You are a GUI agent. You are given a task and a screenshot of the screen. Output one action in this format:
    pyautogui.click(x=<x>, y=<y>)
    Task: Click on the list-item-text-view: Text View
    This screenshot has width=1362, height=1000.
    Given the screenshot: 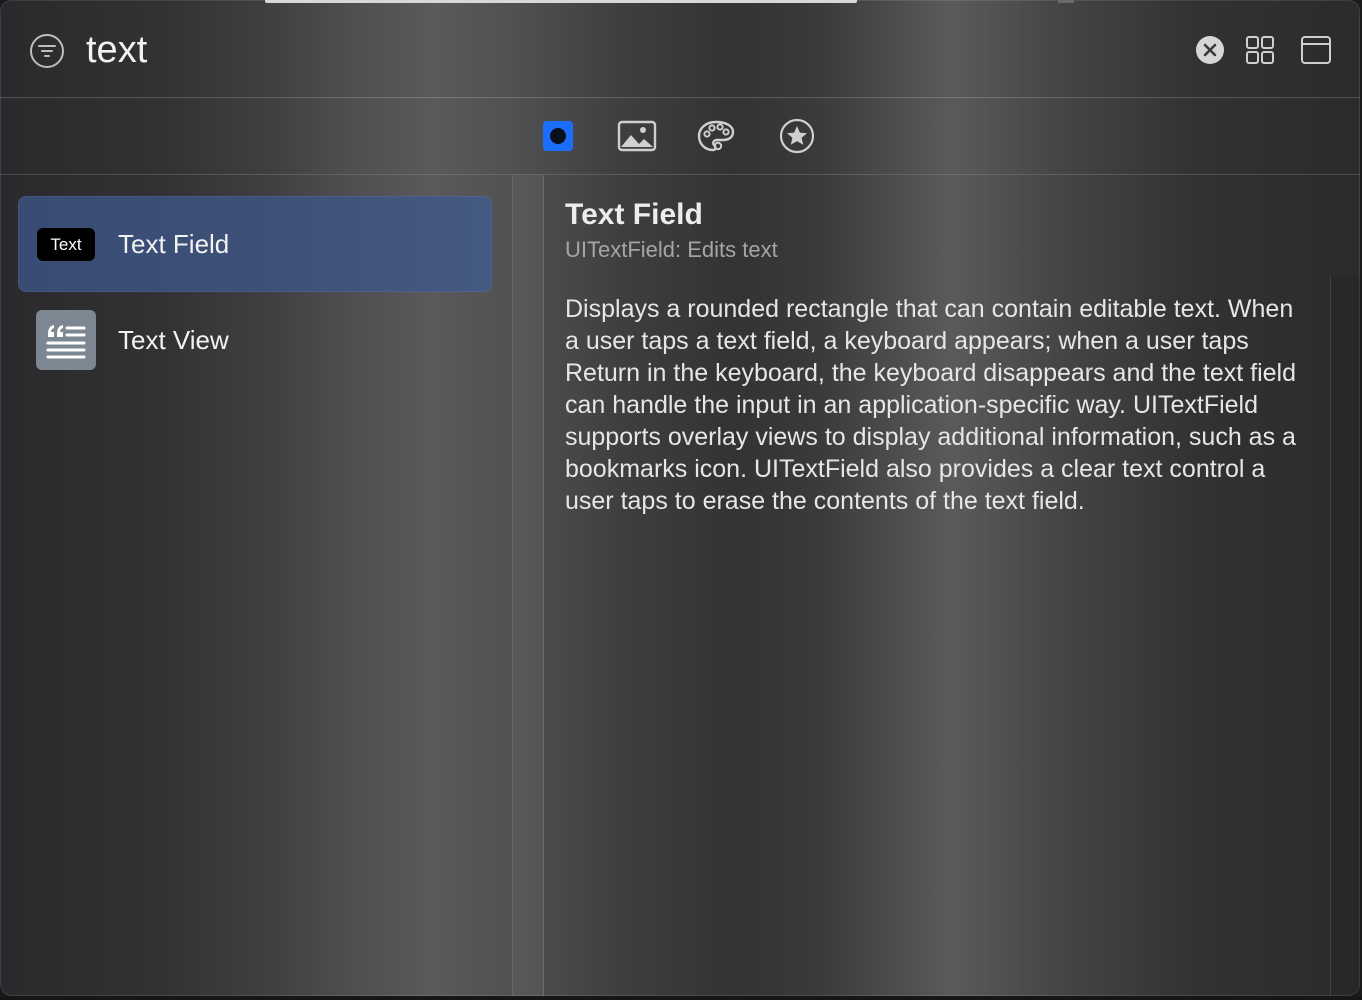 What is the action you would take?
    pyautogui.click(x=255, y=340)
    